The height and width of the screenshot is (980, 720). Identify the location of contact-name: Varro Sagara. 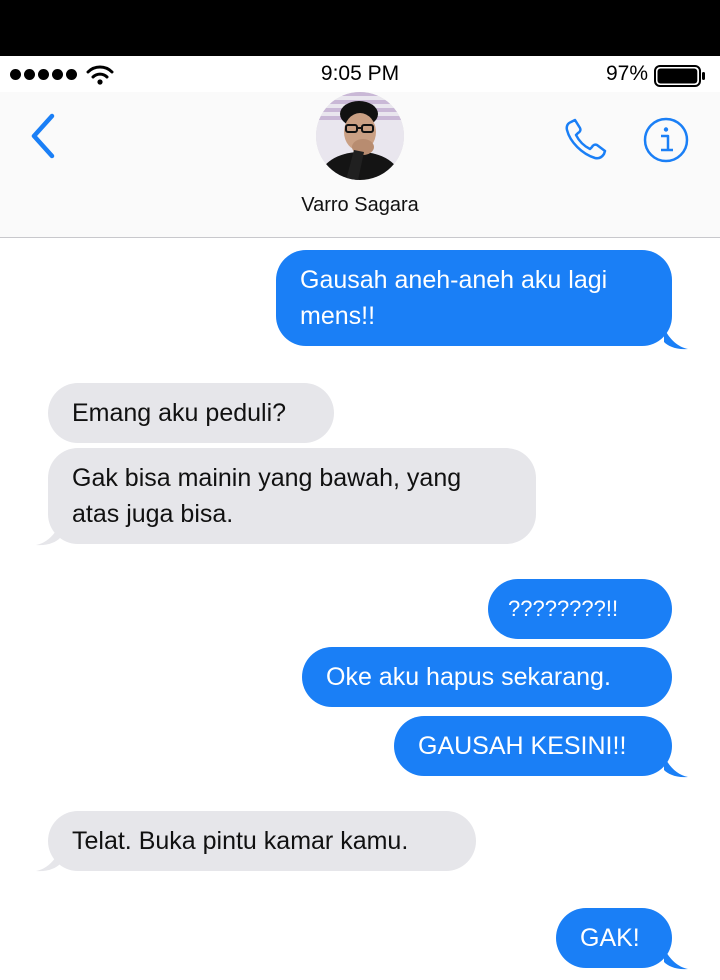
(360, 205).